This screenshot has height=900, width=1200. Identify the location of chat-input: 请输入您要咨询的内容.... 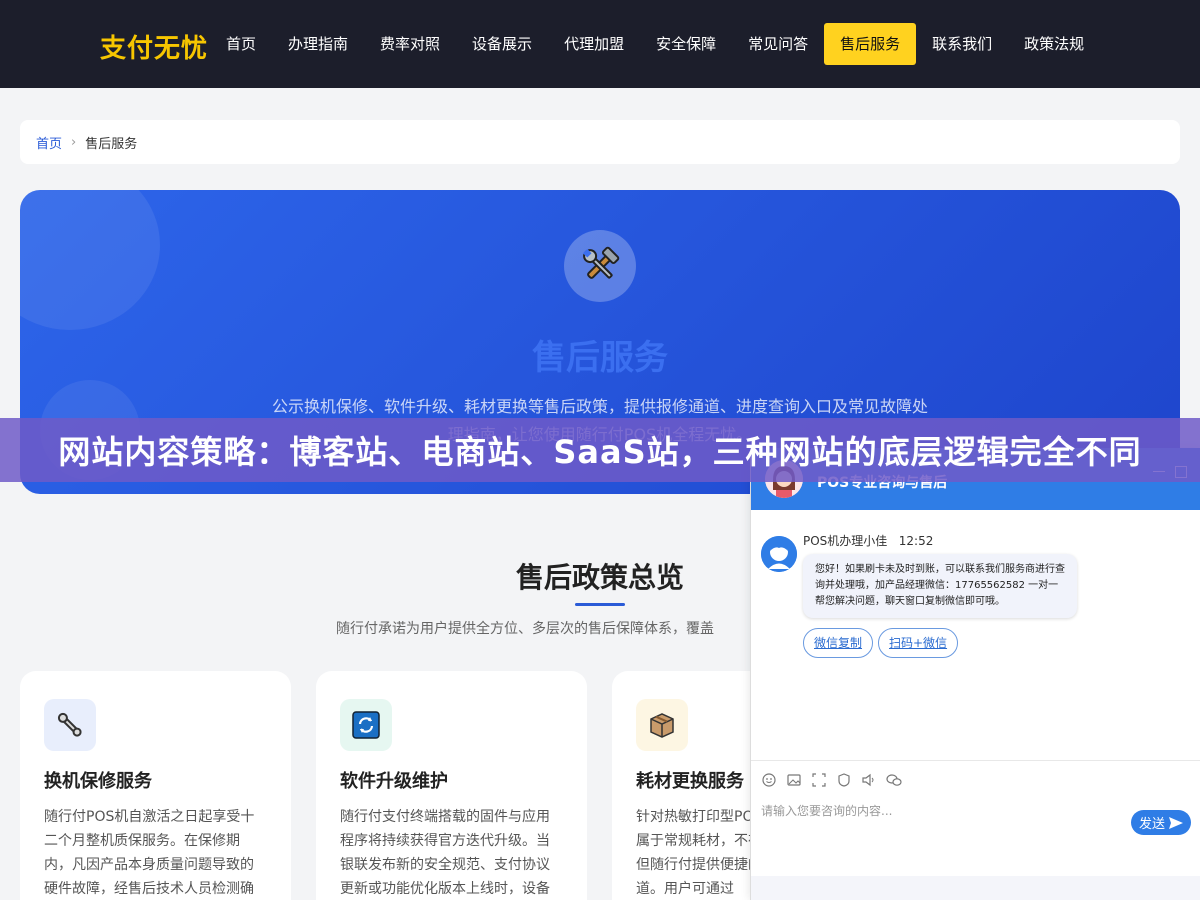
(826, 810).